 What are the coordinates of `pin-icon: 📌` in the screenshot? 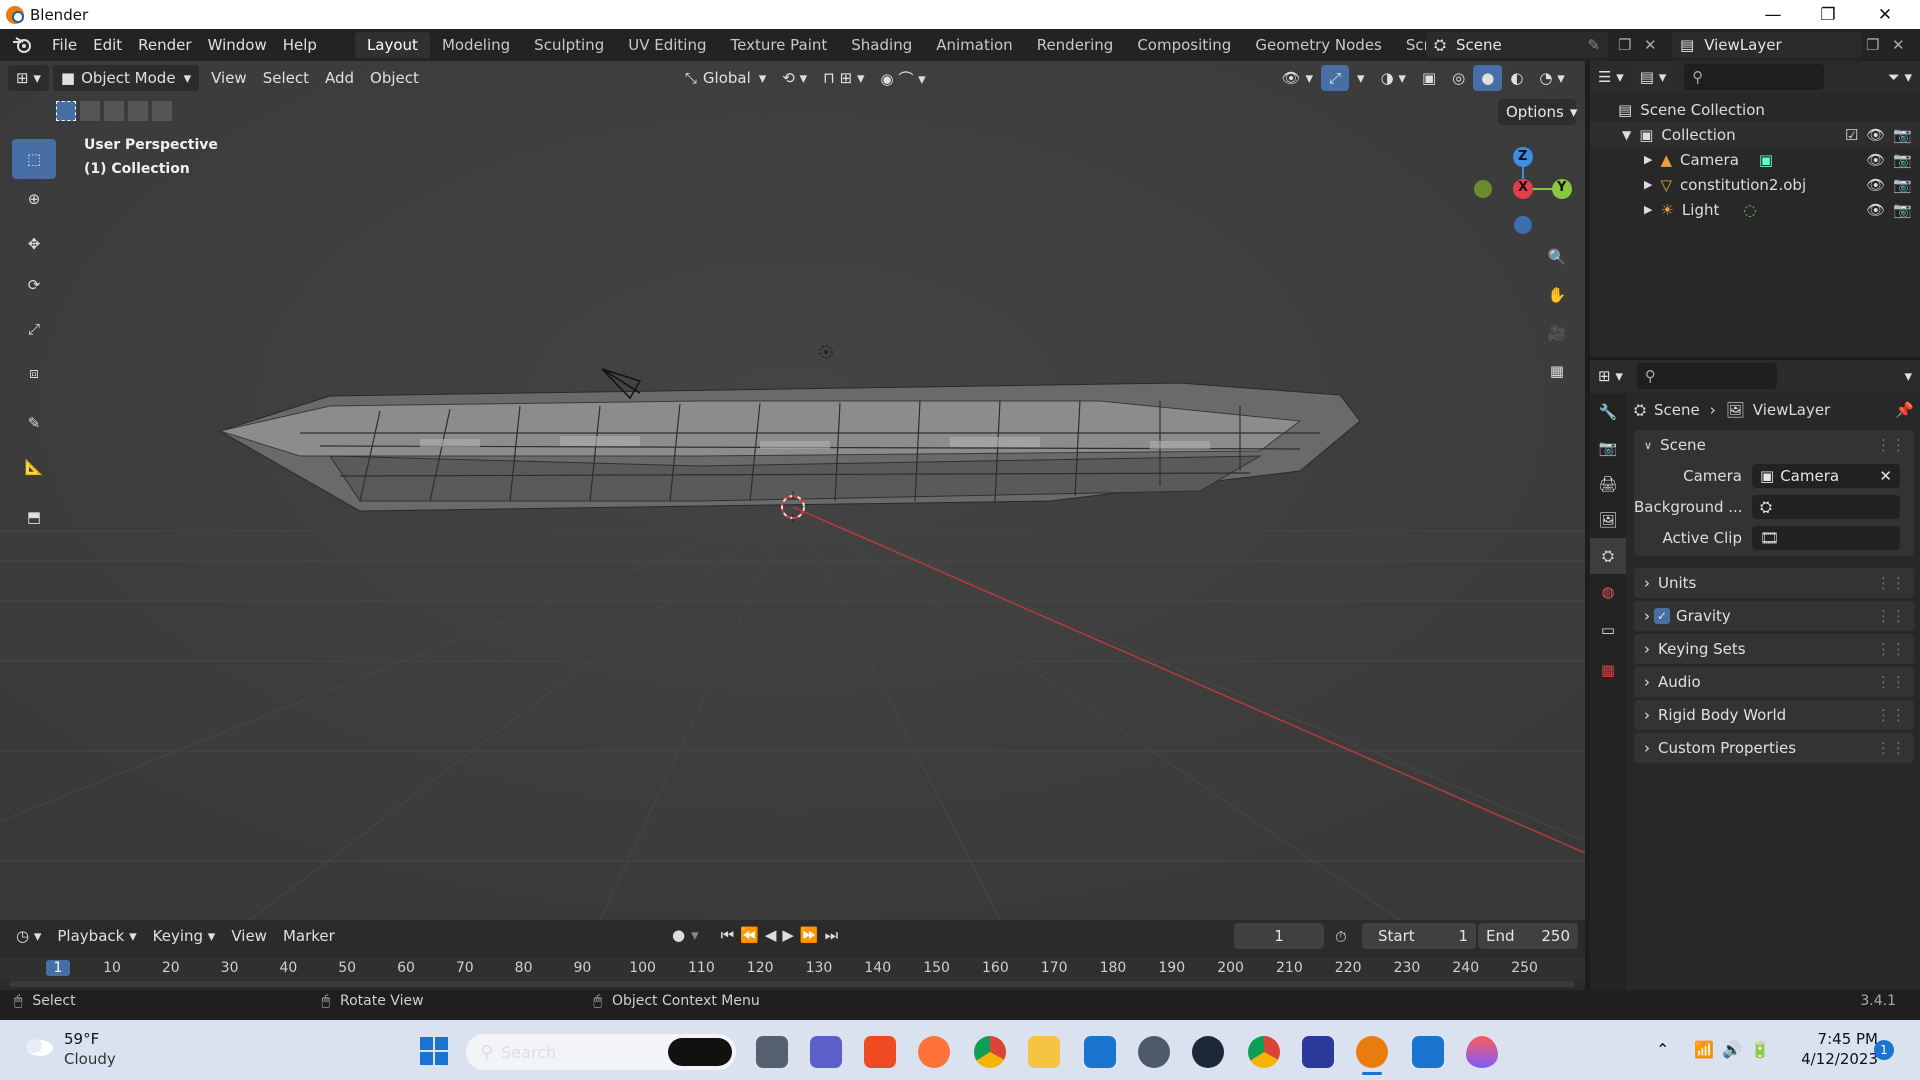 It's located at (1904, 410).